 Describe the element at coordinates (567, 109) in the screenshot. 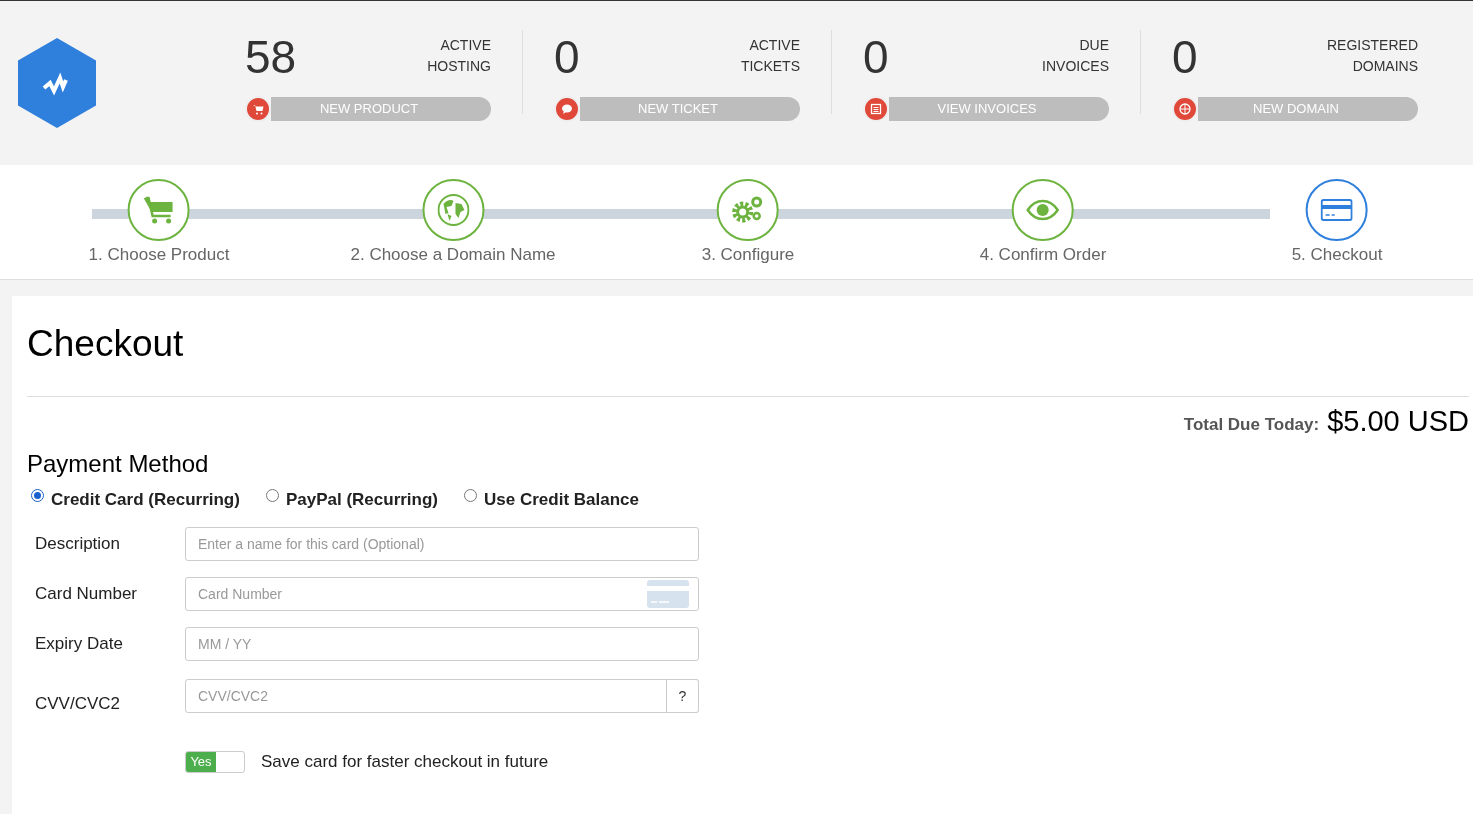

I see `speech-bubble-icon` at that location.